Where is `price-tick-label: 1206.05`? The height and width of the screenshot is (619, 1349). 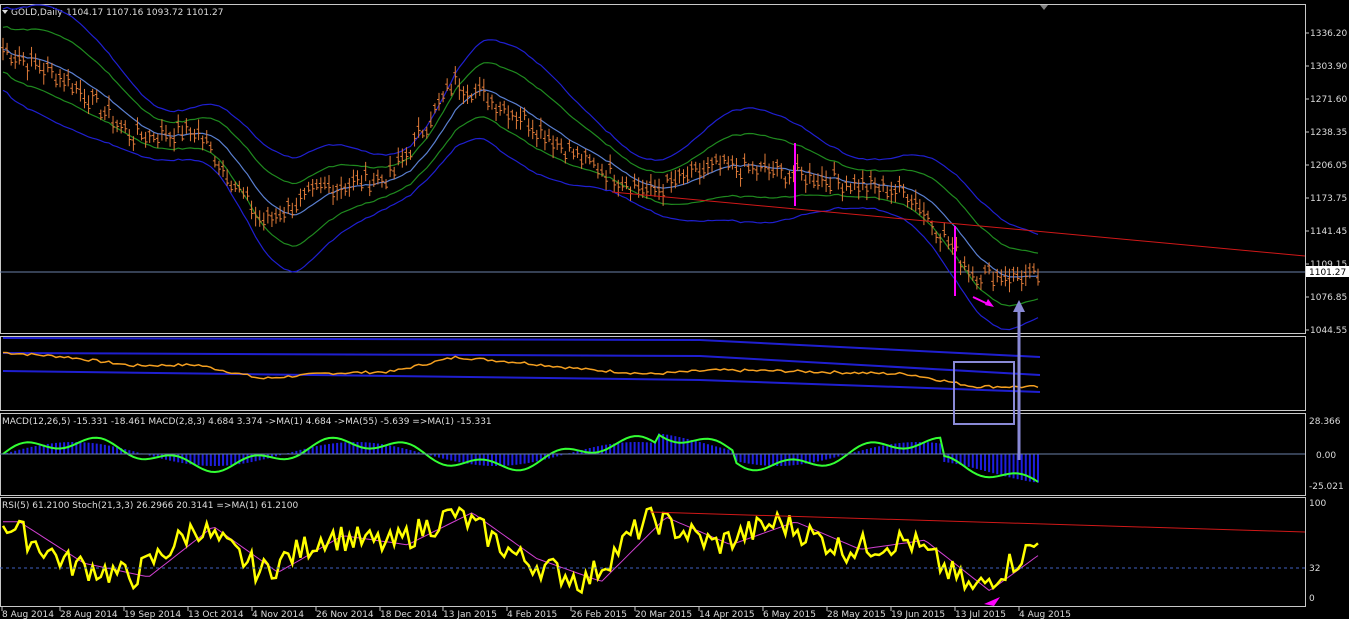
price-tick-label: 1206.05 is located at coordinates (1328, 166).